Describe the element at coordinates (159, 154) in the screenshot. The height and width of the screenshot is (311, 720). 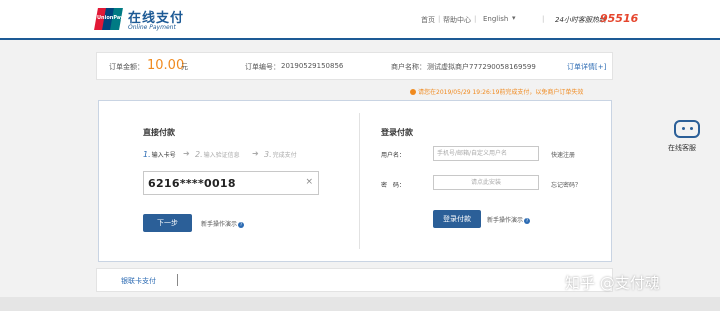
I see `step-1: 1.输入卡号` at that location.